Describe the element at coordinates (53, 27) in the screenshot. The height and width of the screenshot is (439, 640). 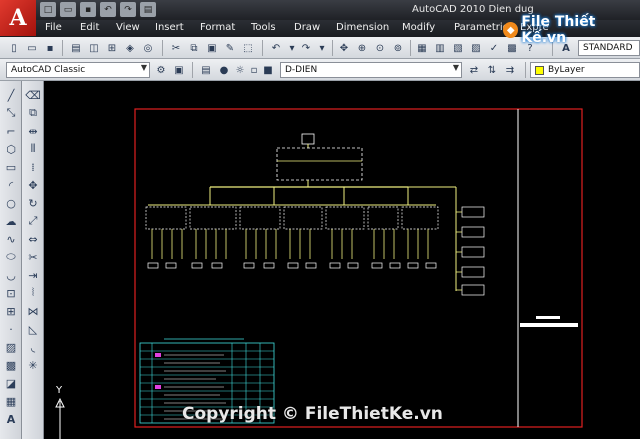
I see `menu-file: File` at that location.